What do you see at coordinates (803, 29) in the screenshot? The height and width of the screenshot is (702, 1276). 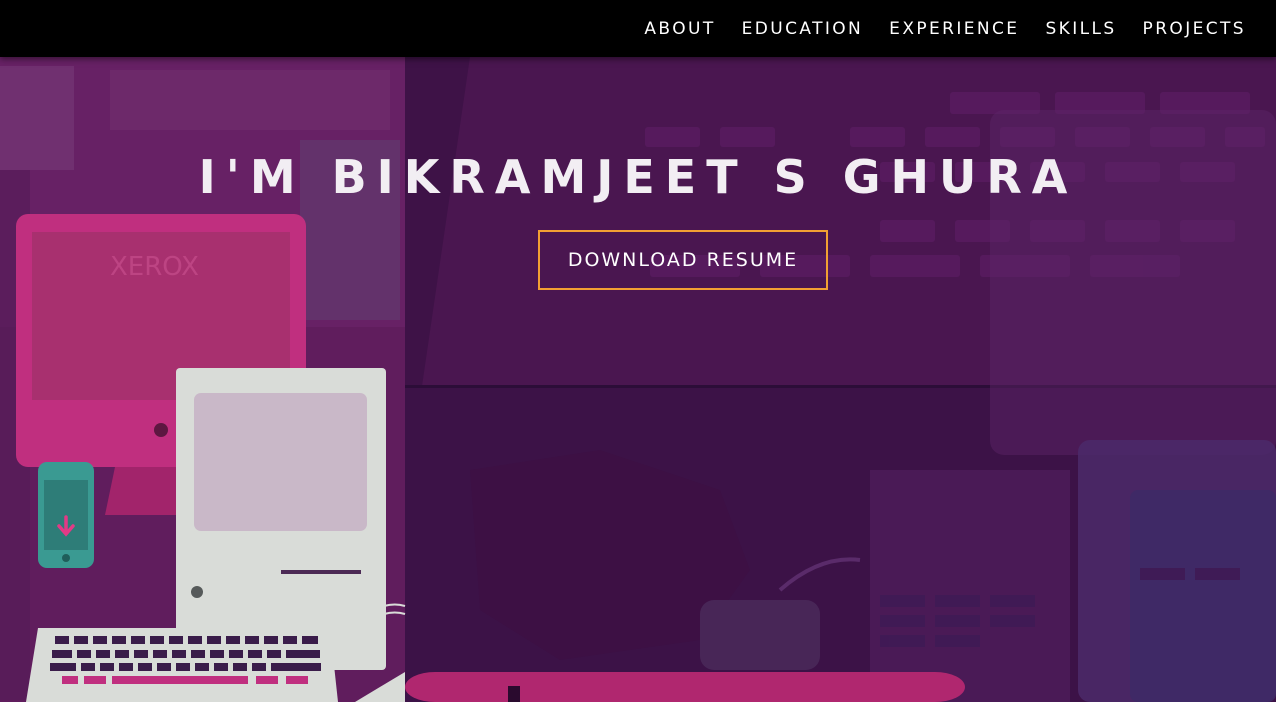 I see `nav-education-link: EDUCATION` at bounding box center [803, 29].